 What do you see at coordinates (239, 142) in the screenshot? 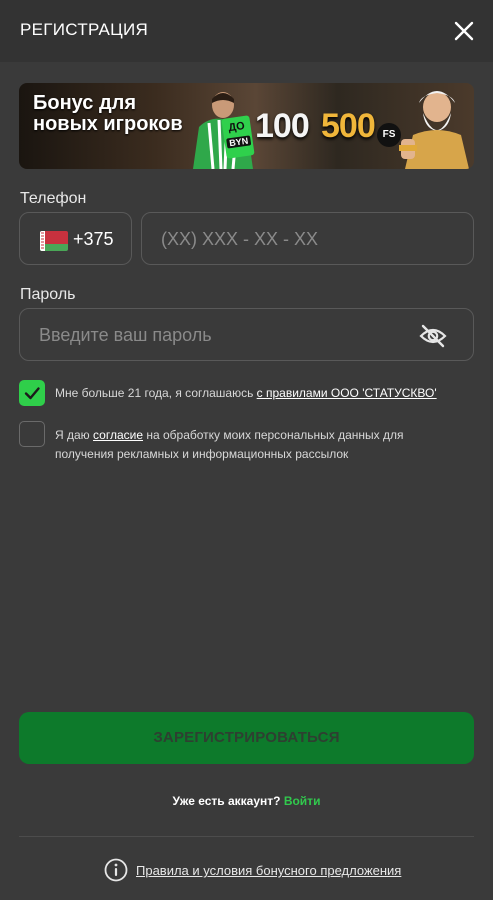
I see `bonus-currency: BYN` at bounding box center [239, 142].